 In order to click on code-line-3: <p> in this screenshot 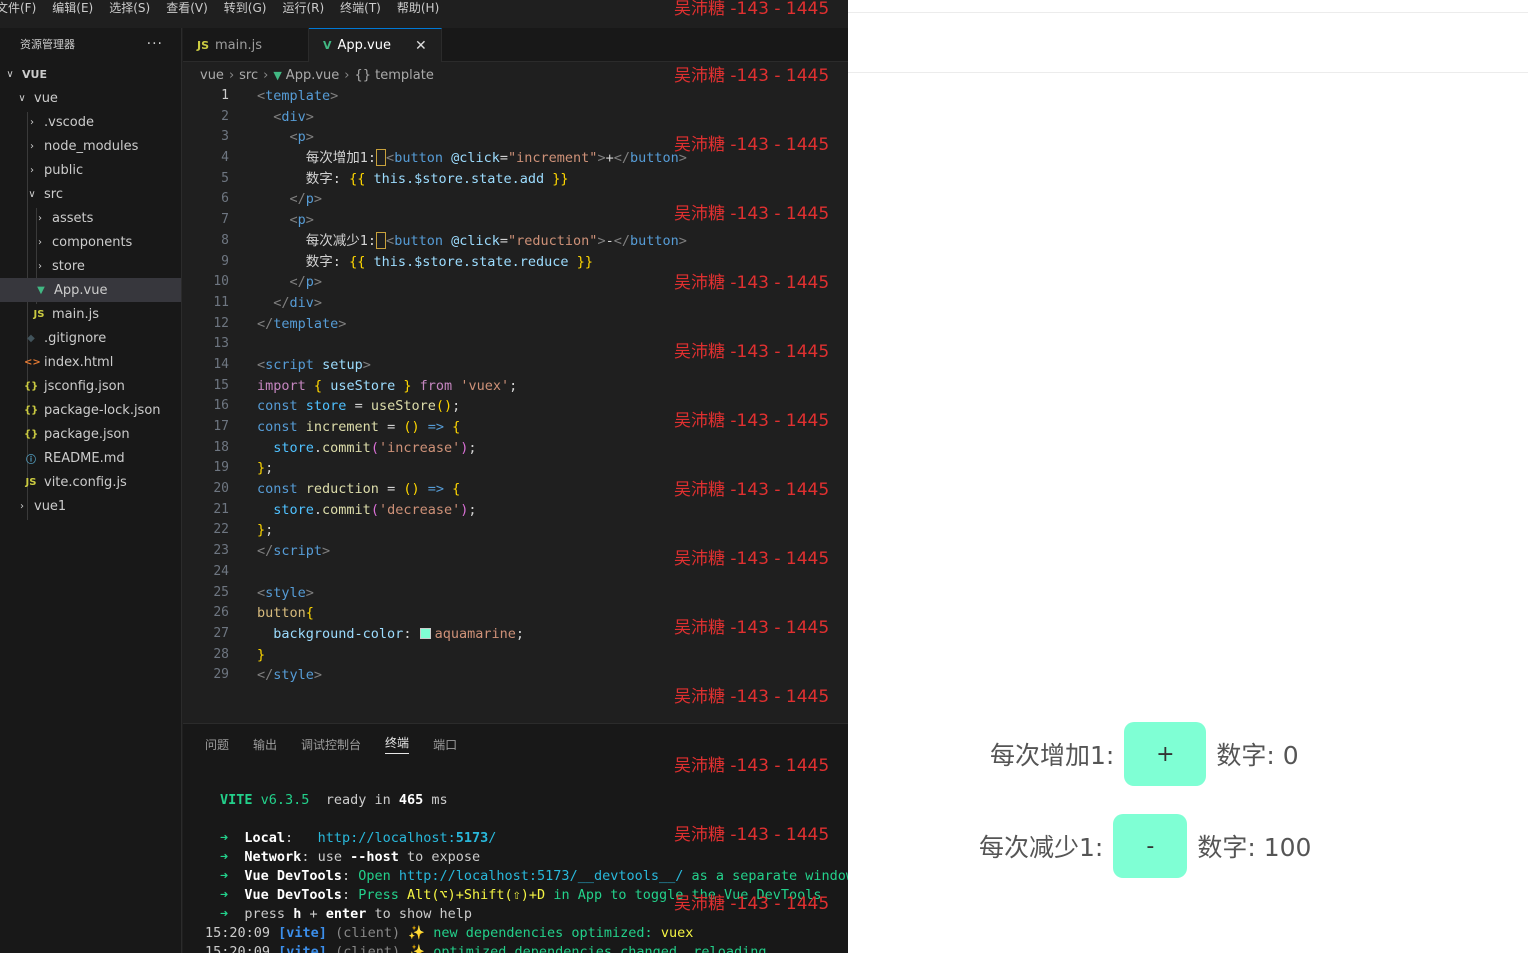, I will do `click(301, 137)`.